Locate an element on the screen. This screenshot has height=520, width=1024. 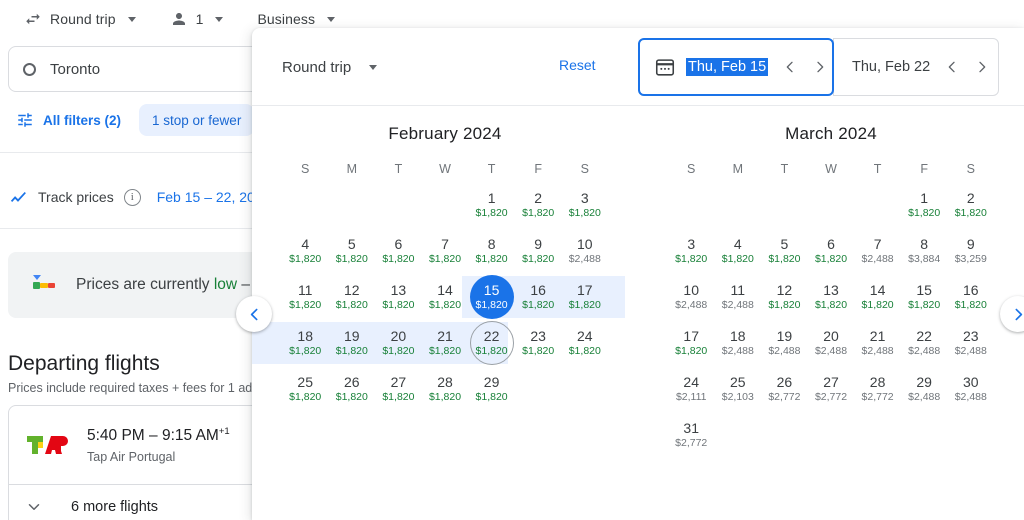
calendar-day-cell: 18 $2,488 is located at coordinates (738, 343).